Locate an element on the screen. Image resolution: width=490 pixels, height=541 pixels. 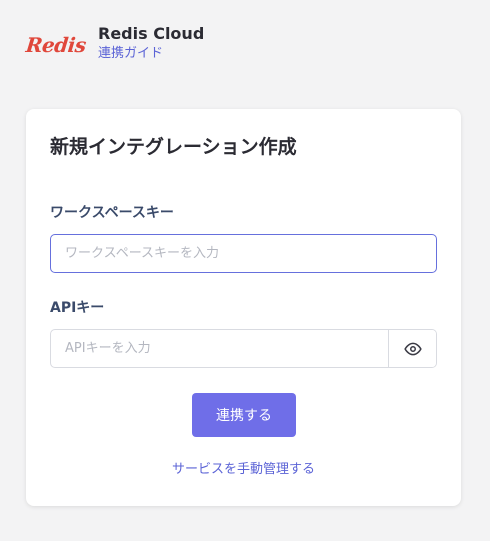
connect-button: 連携する is located at coordinates (244, 415).